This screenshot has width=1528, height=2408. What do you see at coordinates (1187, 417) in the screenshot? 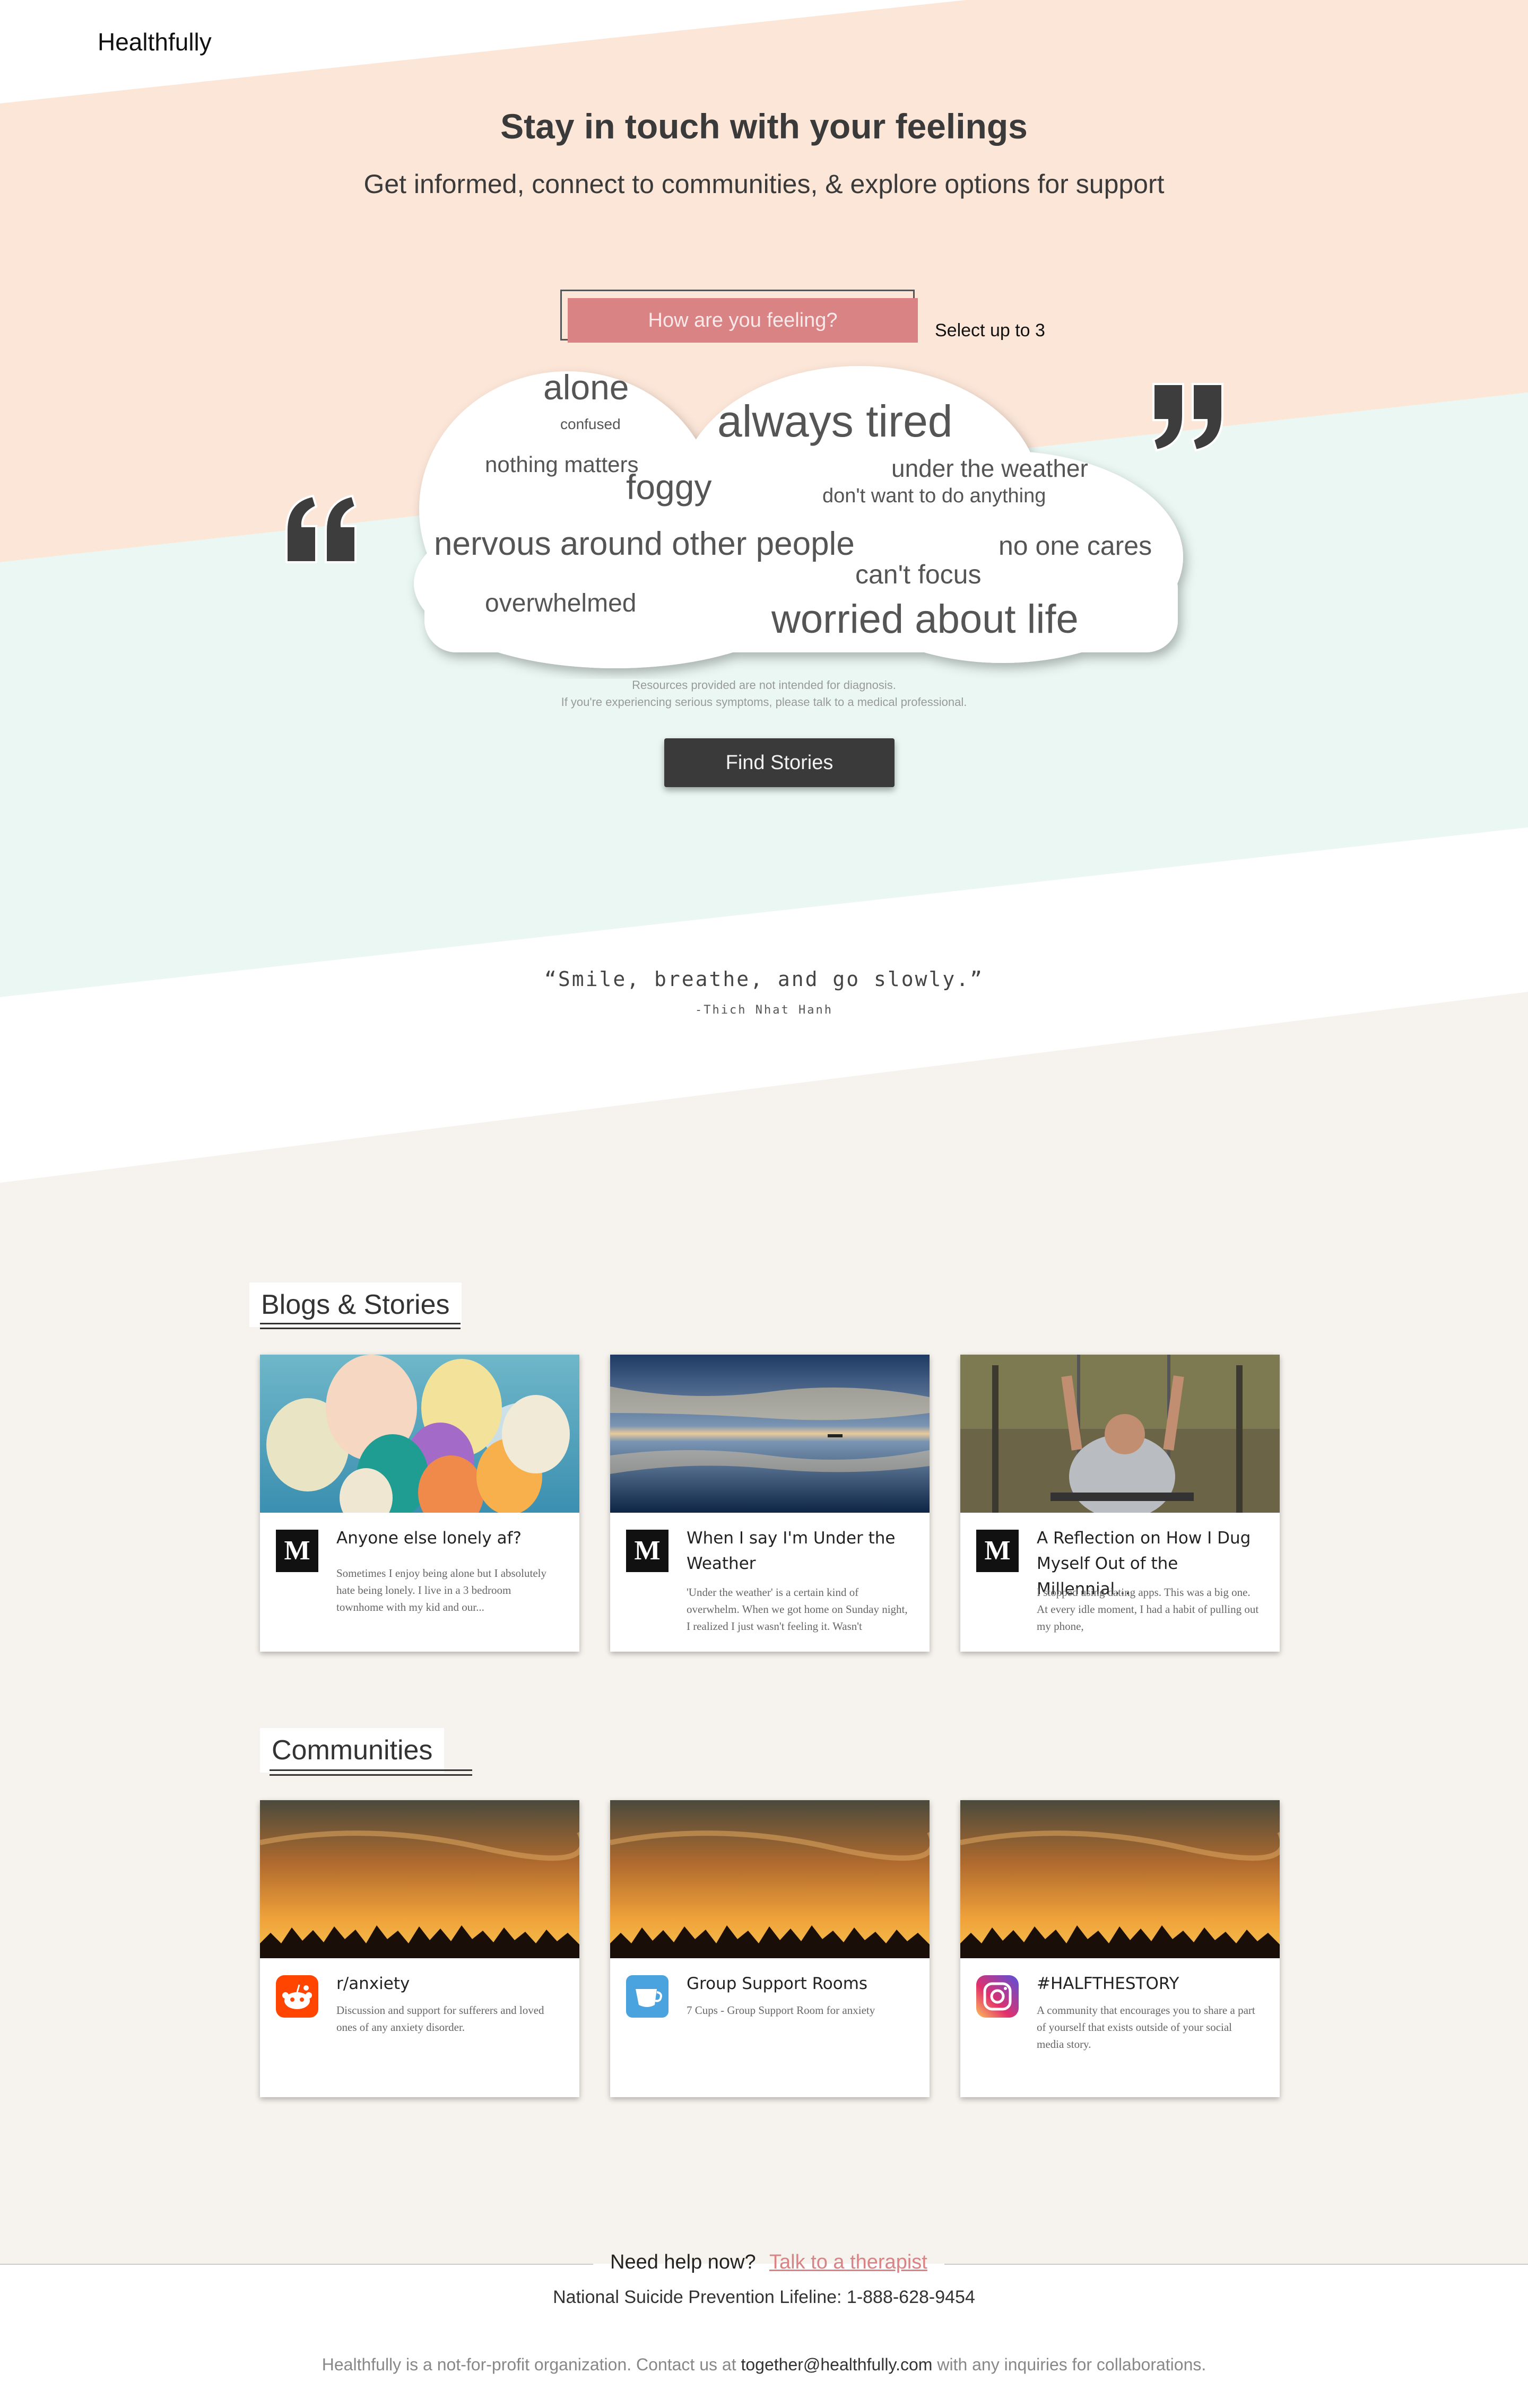
I see `close-quote-icon` at bounding box center [1187, 417].